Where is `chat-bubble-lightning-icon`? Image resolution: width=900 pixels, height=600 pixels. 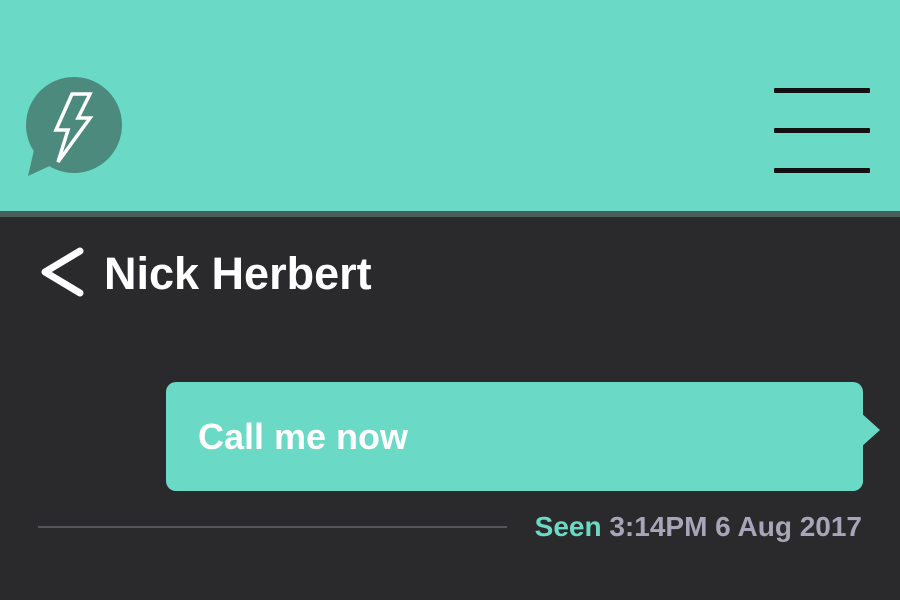 chat-bubble-lightning-icon is located at coordinates (74, 126).